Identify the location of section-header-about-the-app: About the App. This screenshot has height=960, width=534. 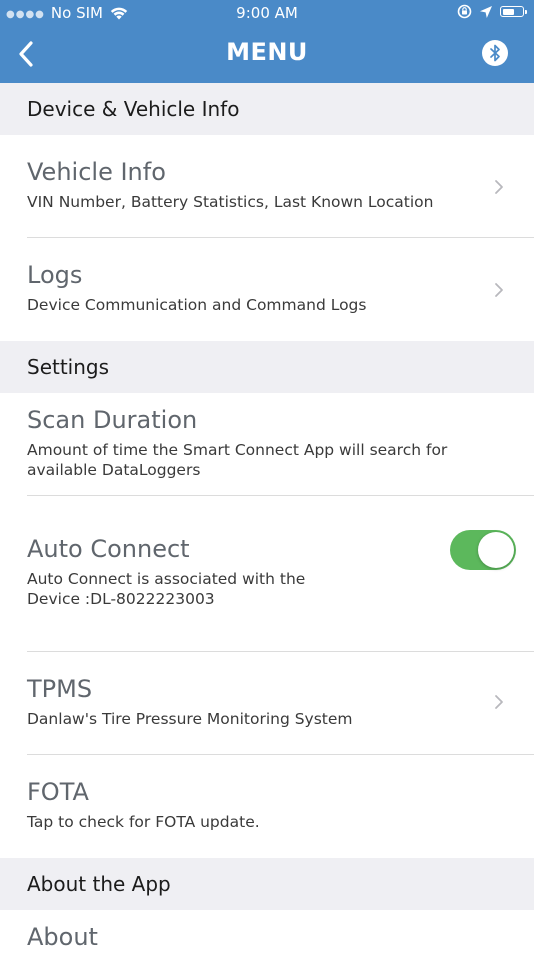
(267, 884).